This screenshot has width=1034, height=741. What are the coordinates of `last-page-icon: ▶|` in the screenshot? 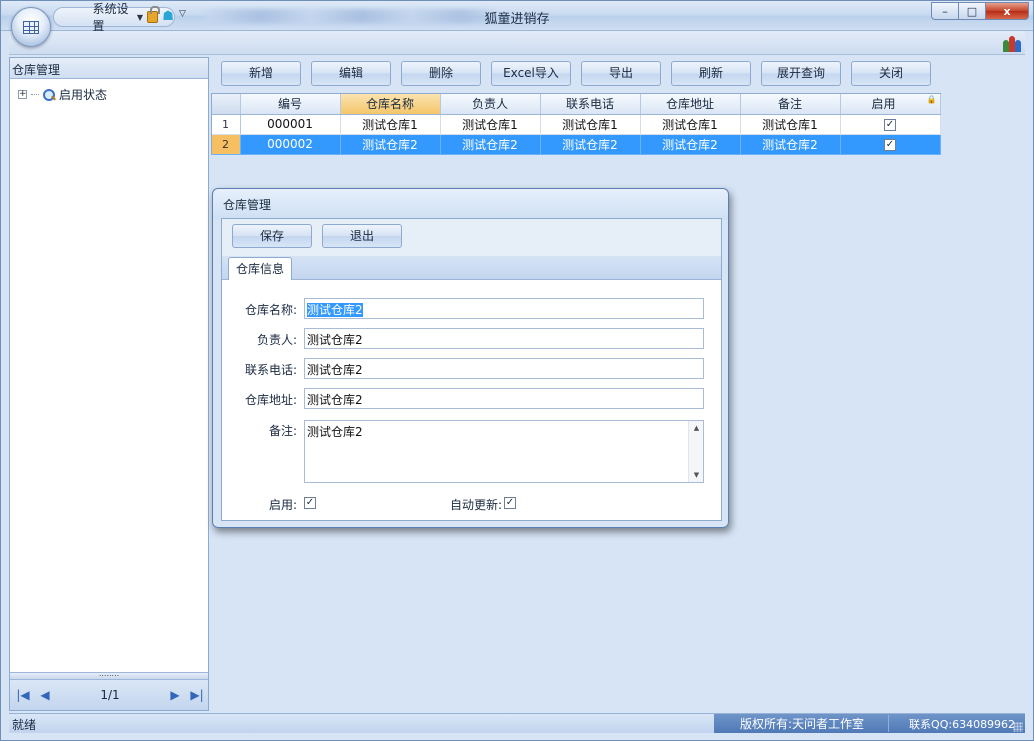 It's located at (197, 695).